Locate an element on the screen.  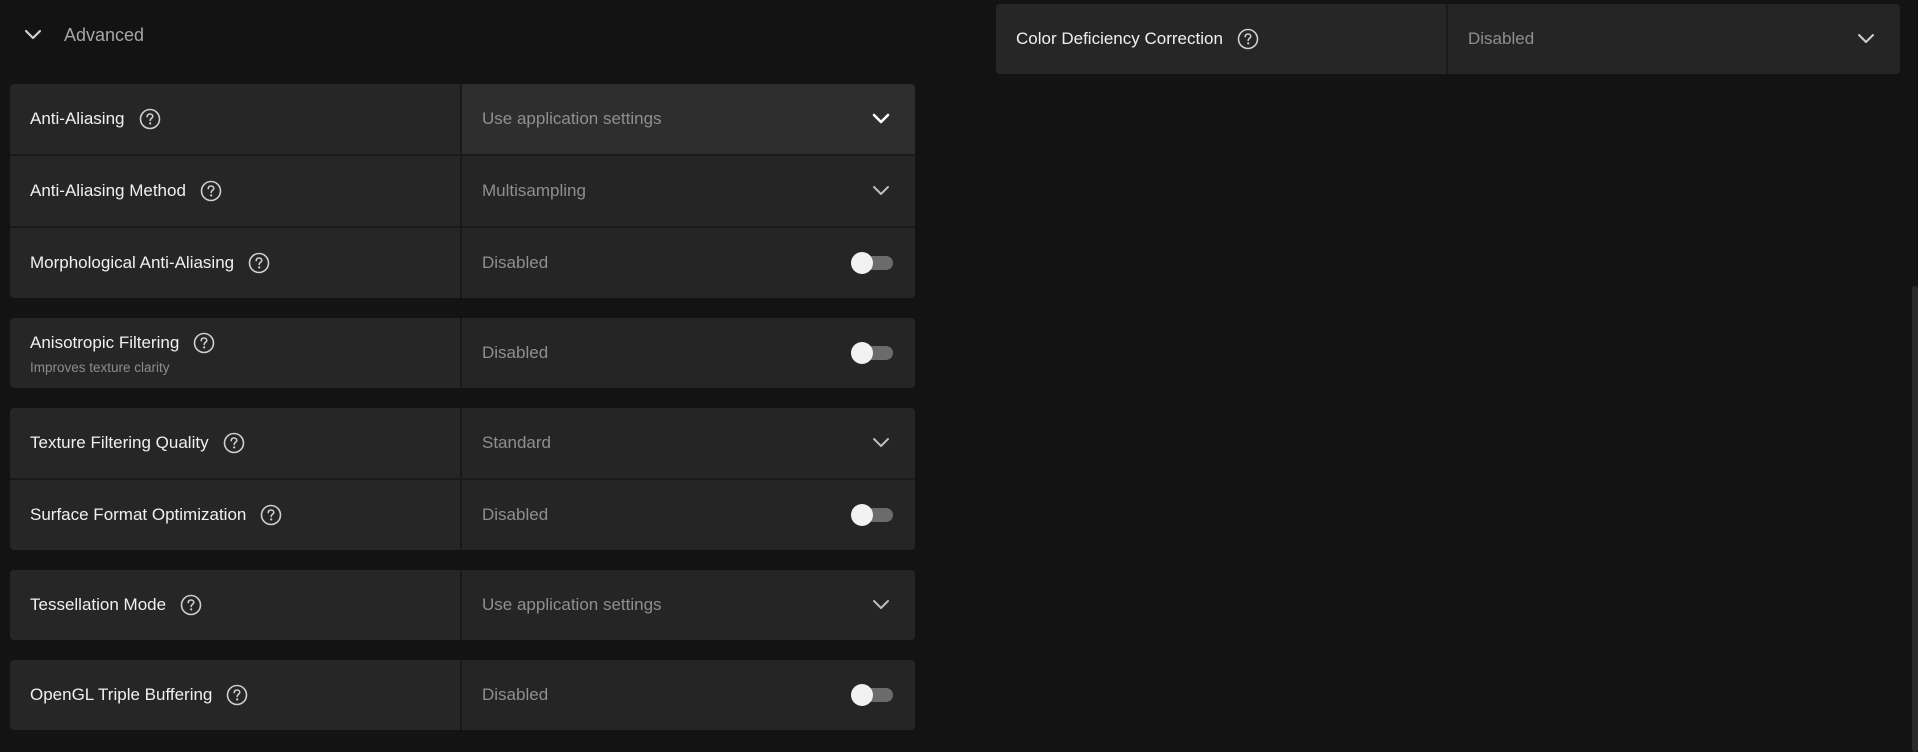
advanced-section-header: Advanced is located at coordinates (83, 35).